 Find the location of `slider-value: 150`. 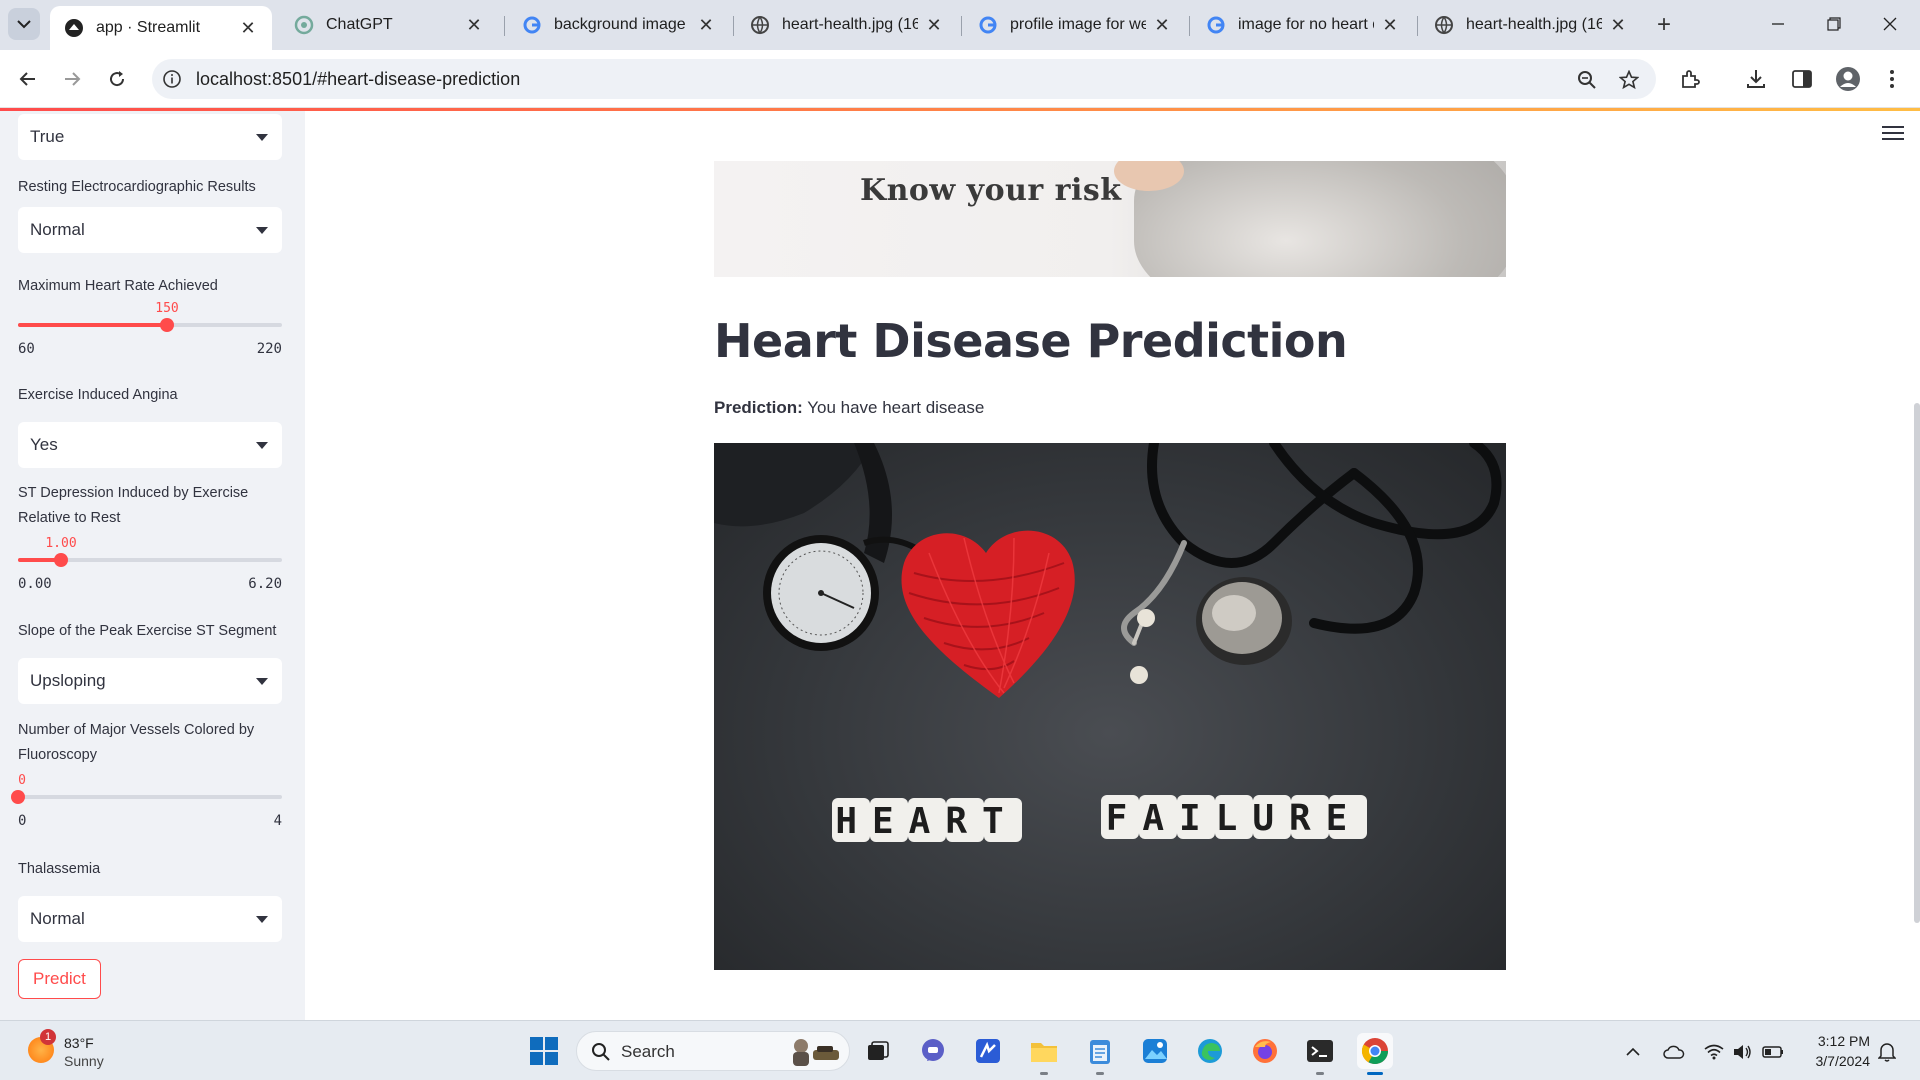

slider-value: 150 is located at coordinates (167, 308).